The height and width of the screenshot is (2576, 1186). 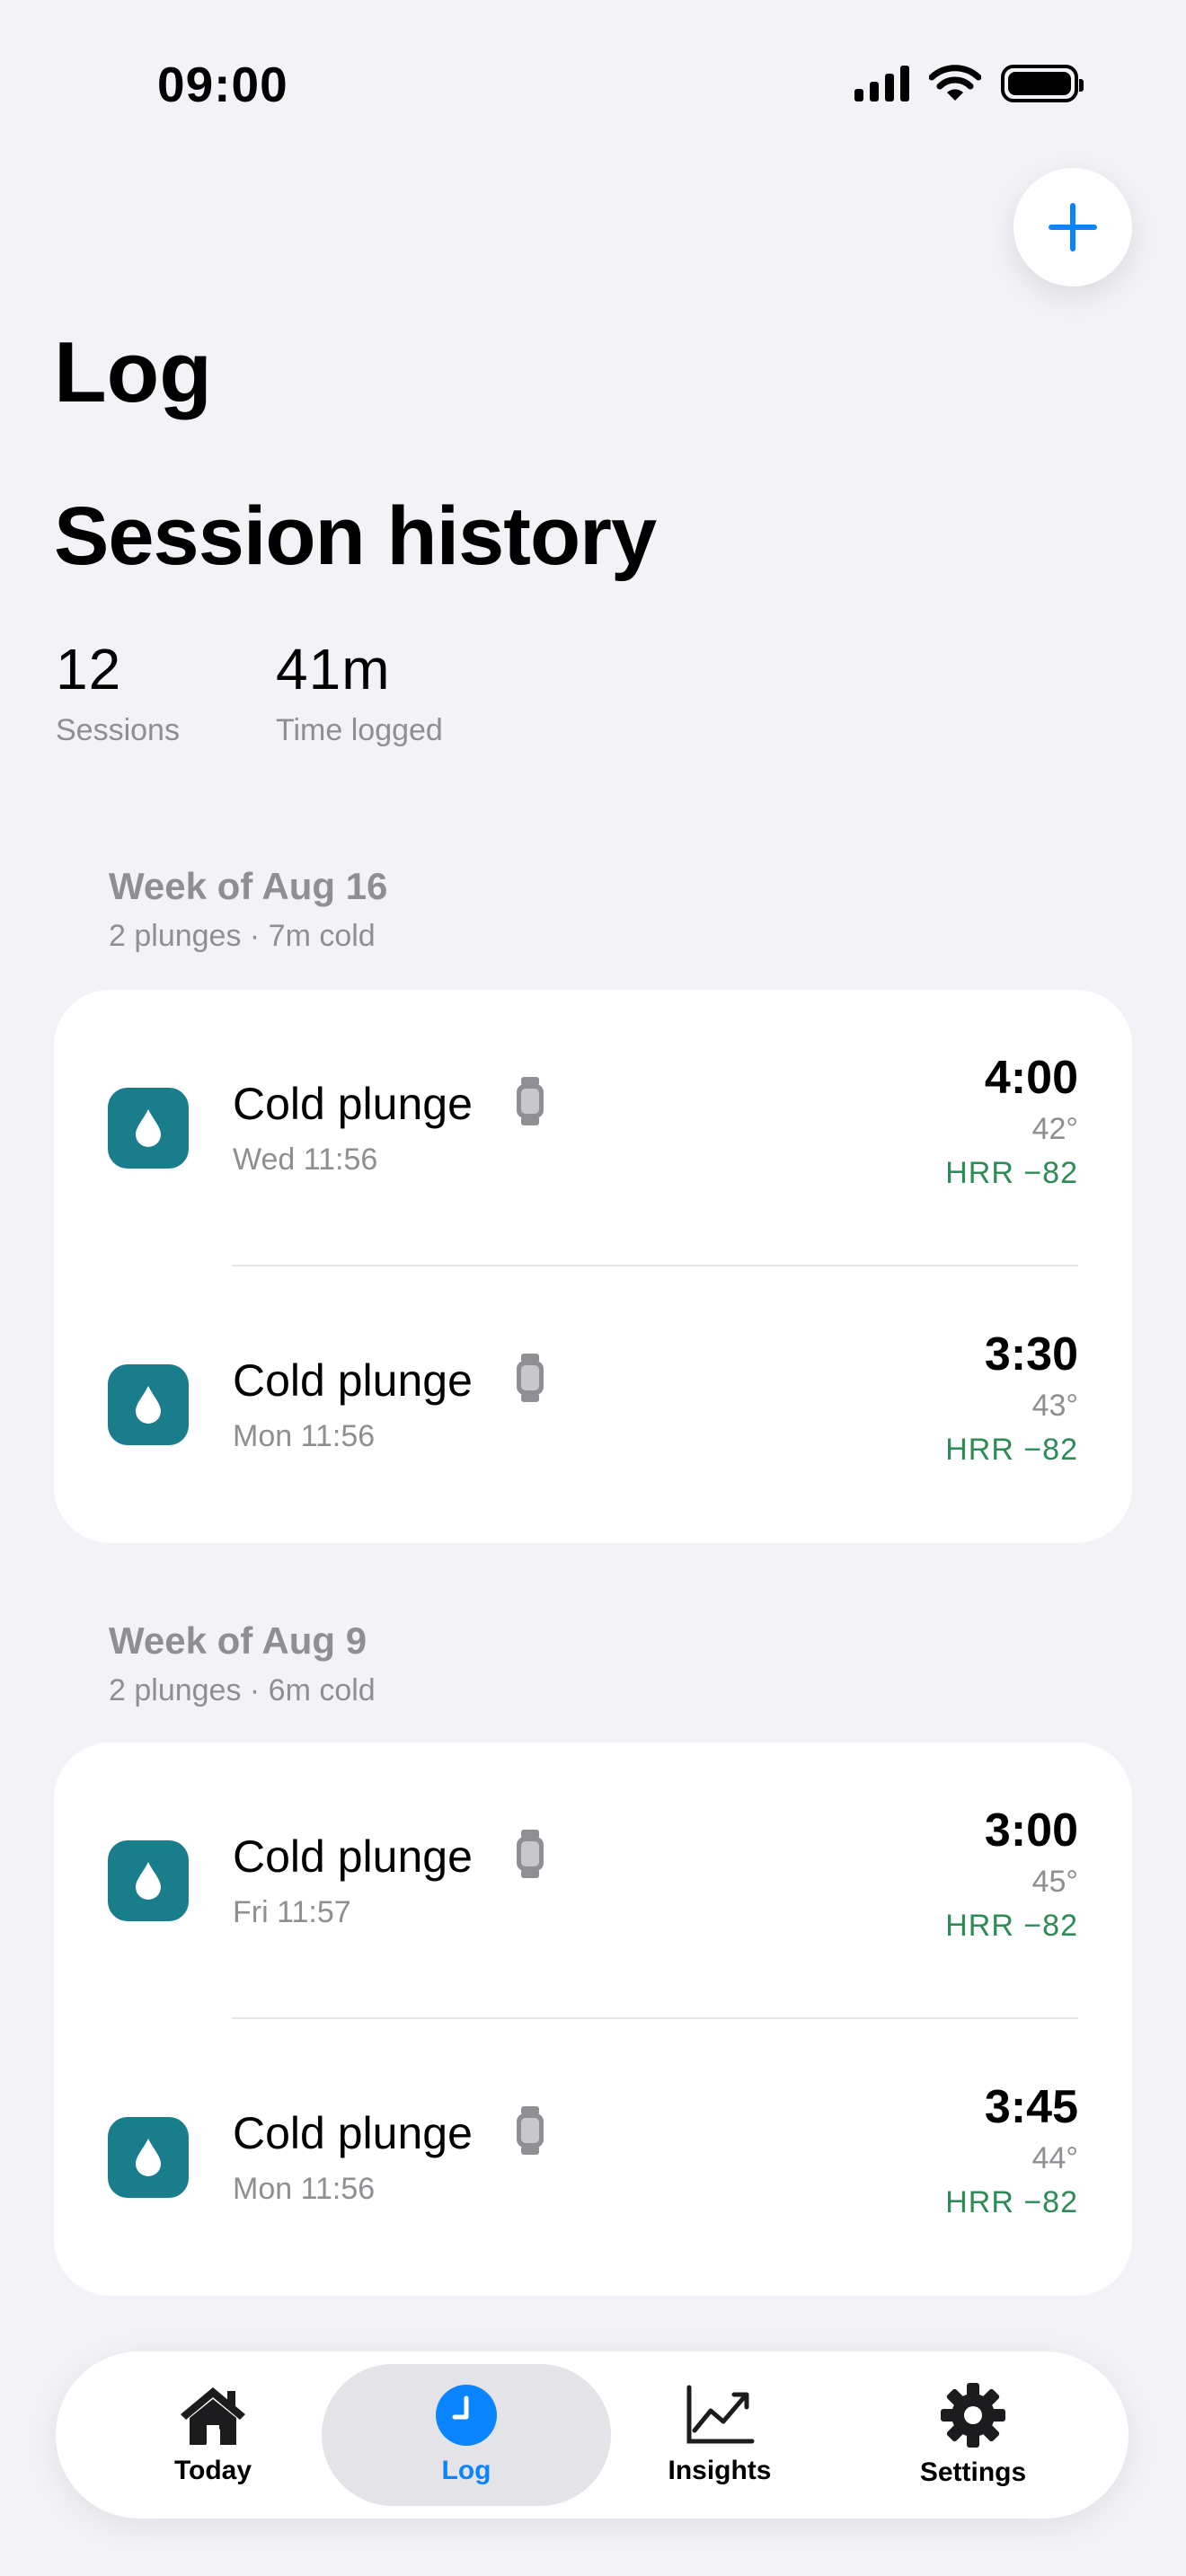 What do you see at coordinates (466, 2470) in the screenshot?
I see `tab-label: Log` at bounding box center [466, 2470].